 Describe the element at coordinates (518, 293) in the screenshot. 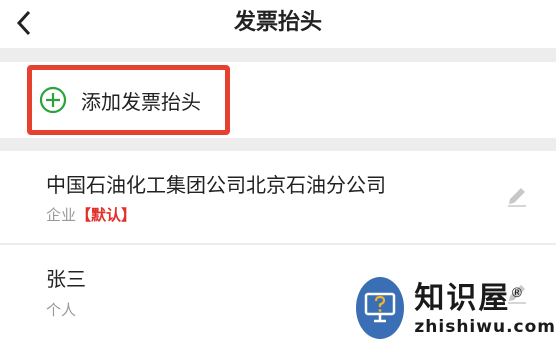

I see `registered-mark: ®` at that location.